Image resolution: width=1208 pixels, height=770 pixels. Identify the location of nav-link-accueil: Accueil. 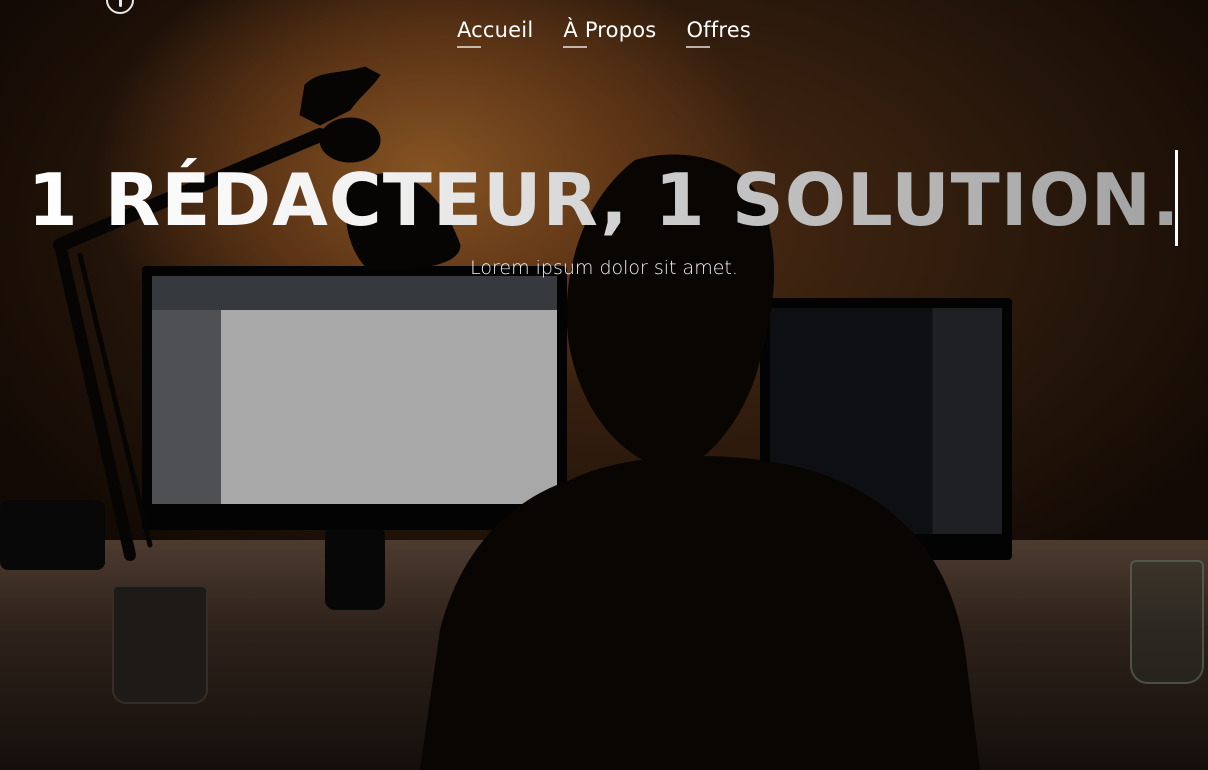
(494, 33).